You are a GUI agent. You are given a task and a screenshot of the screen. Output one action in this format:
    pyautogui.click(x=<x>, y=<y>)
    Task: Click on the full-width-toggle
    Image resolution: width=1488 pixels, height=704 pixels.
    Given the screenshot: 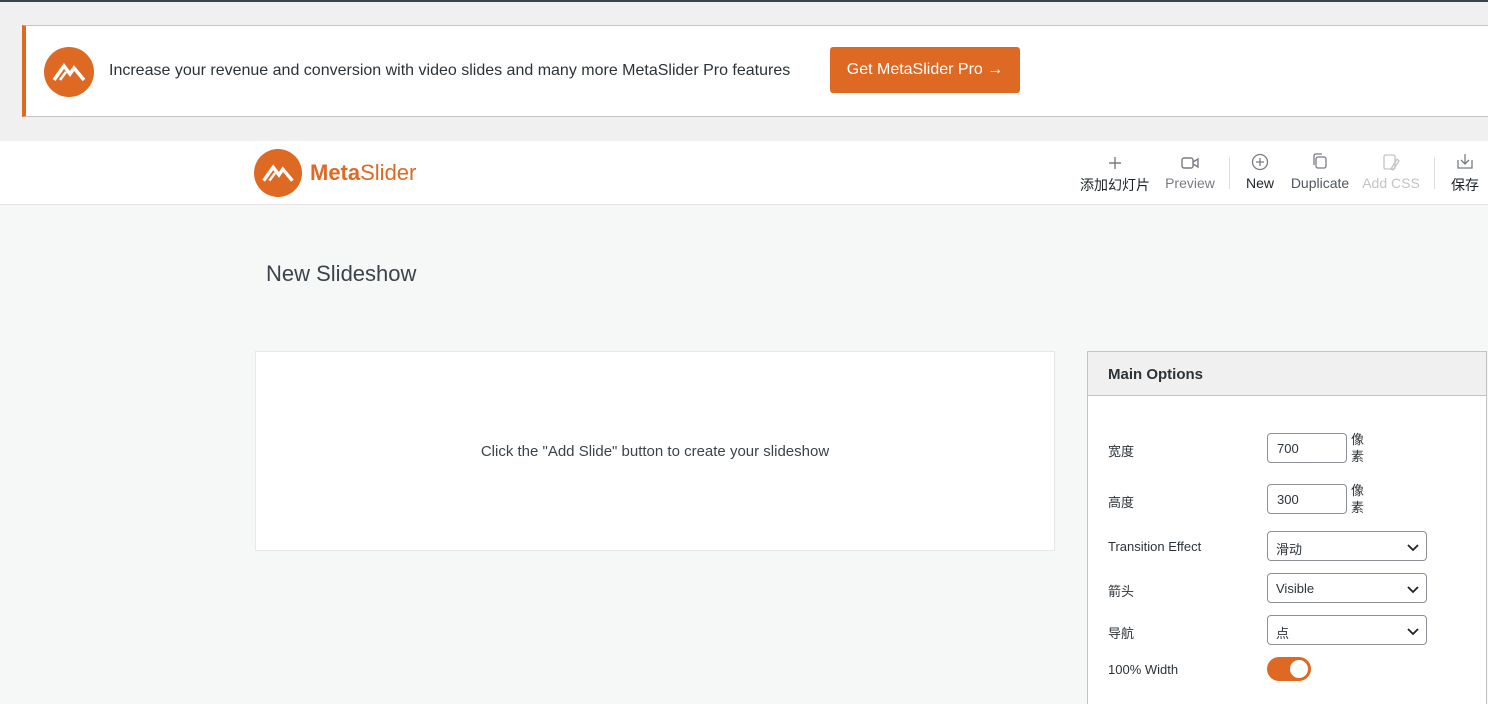 What is the action you would take?
    pyautogui.click(x=1289, y=669)
    